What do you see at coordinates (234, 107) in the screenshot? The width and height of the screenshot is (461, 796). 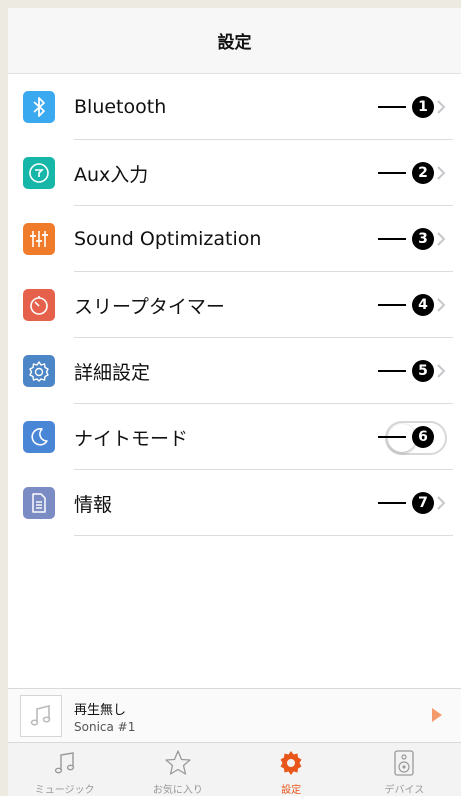 I see `settings-item-bluetooth: Bluetooth 1` at bounding box center [234, 107].